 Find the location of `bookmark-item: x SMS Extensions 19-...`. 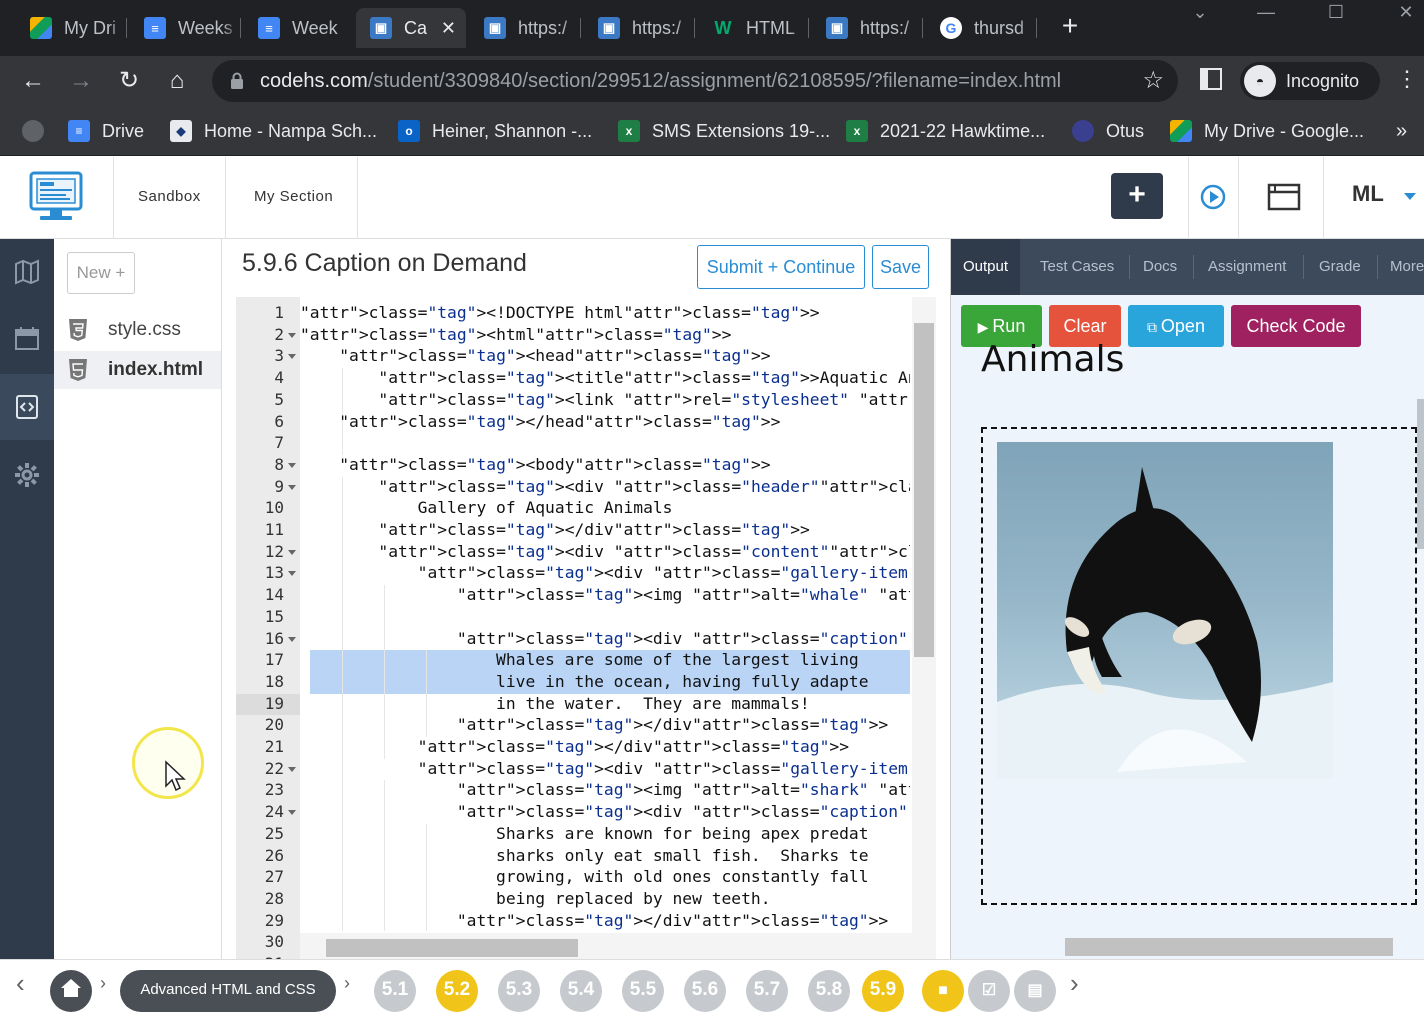

bookmark-item: x SMS Extensions 19-... is located at coordinates (724, 131).